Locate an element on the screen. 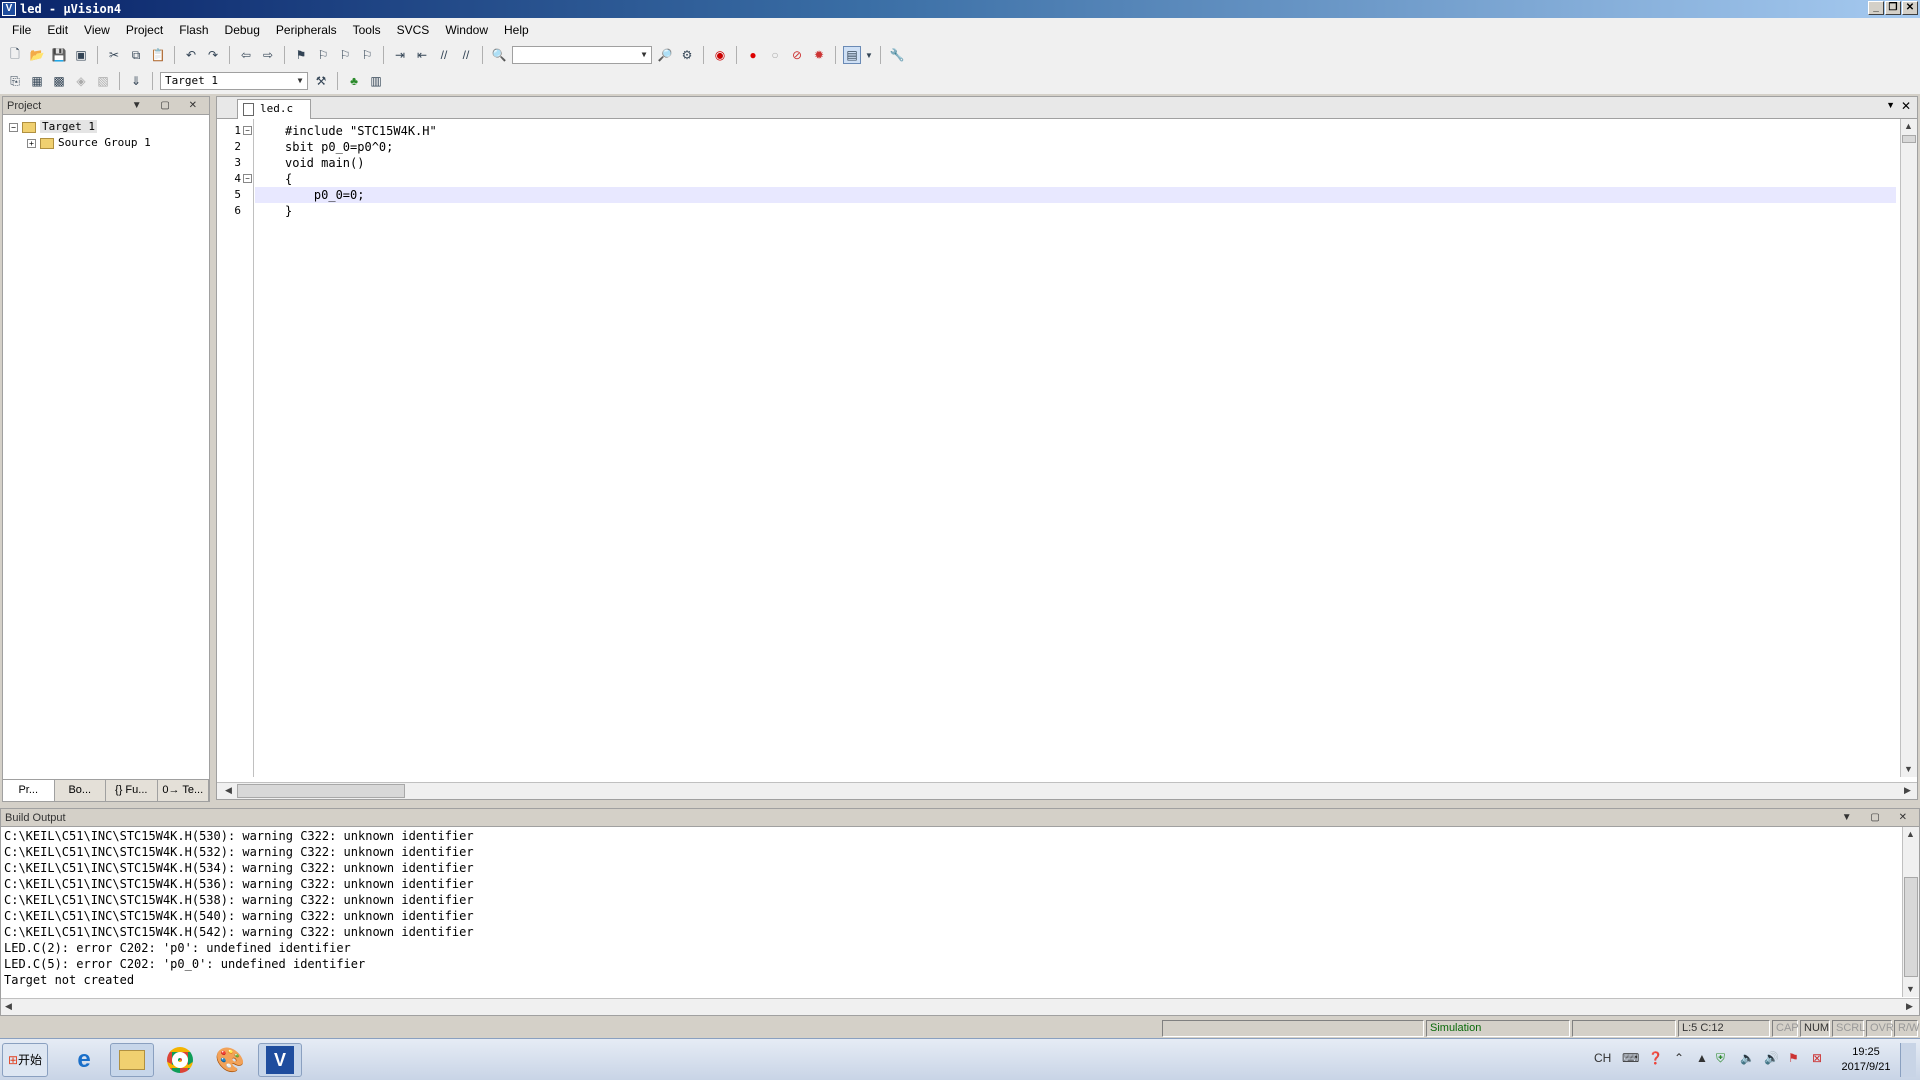  collapse-icon: − is located at coordinates (13, 127).